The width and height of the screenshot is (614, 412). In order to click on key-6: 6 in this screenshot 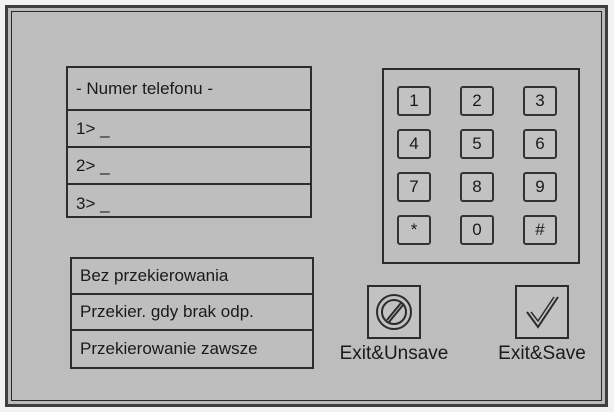, I will do `click(540, 144)`.